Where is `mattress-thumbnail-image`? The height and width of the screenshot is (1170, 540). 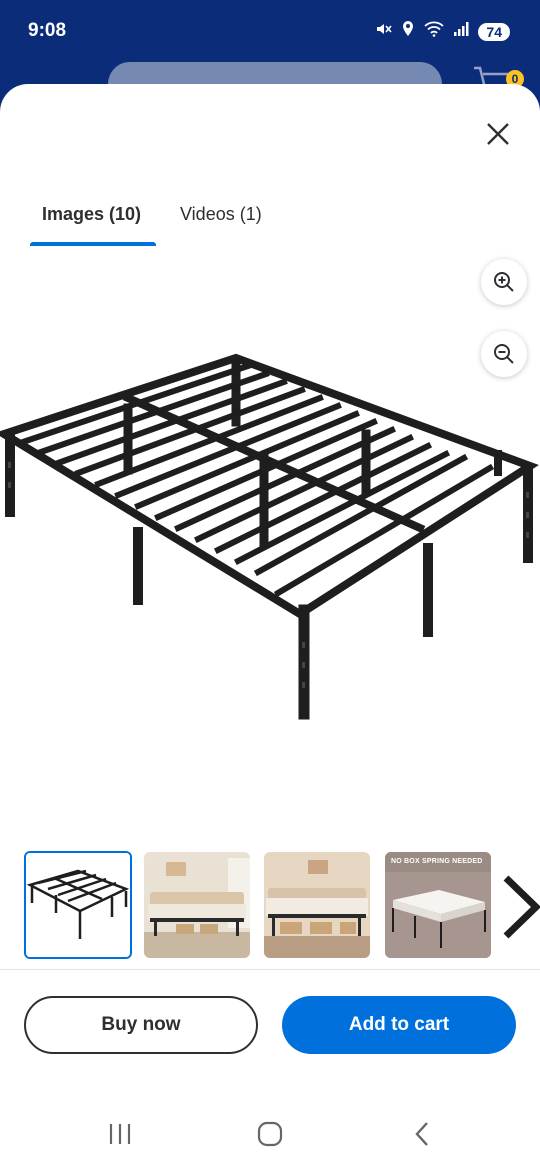 mattress-thumbnail-image is located at coordinates (438, 905).